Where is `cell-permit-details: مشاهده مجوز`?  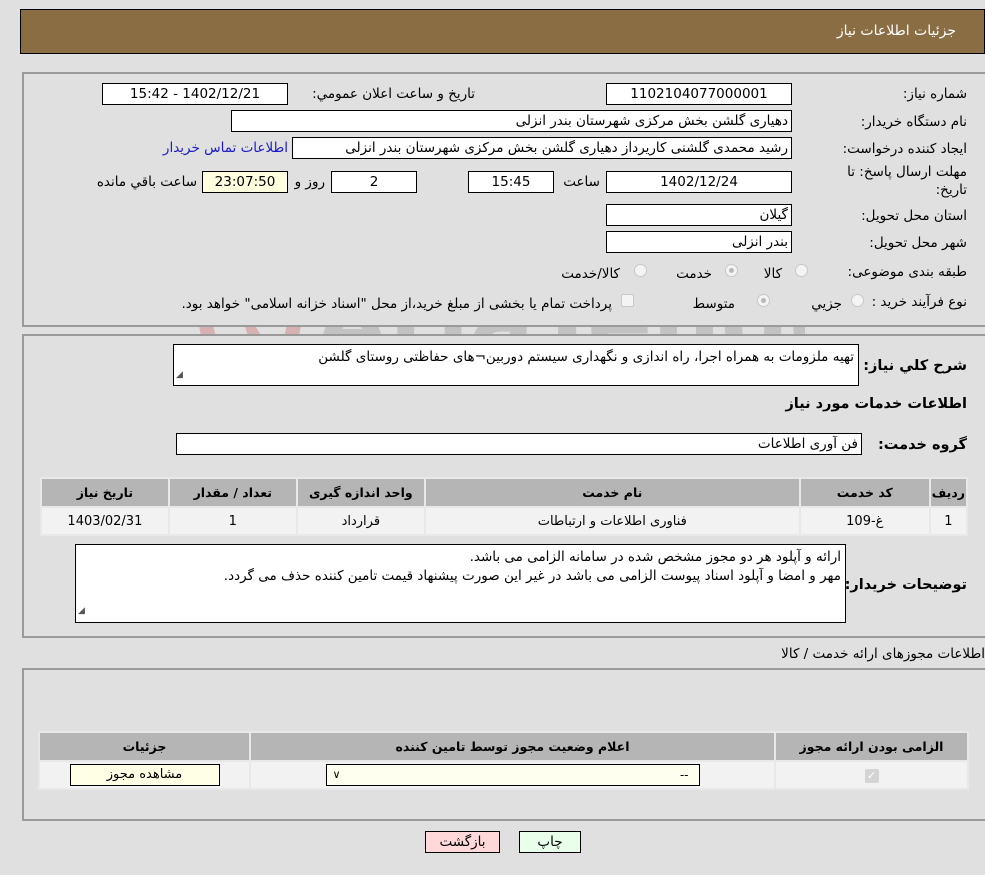 cell-permit-details: مشاهده مجوز is located at coordinates (144, 775).